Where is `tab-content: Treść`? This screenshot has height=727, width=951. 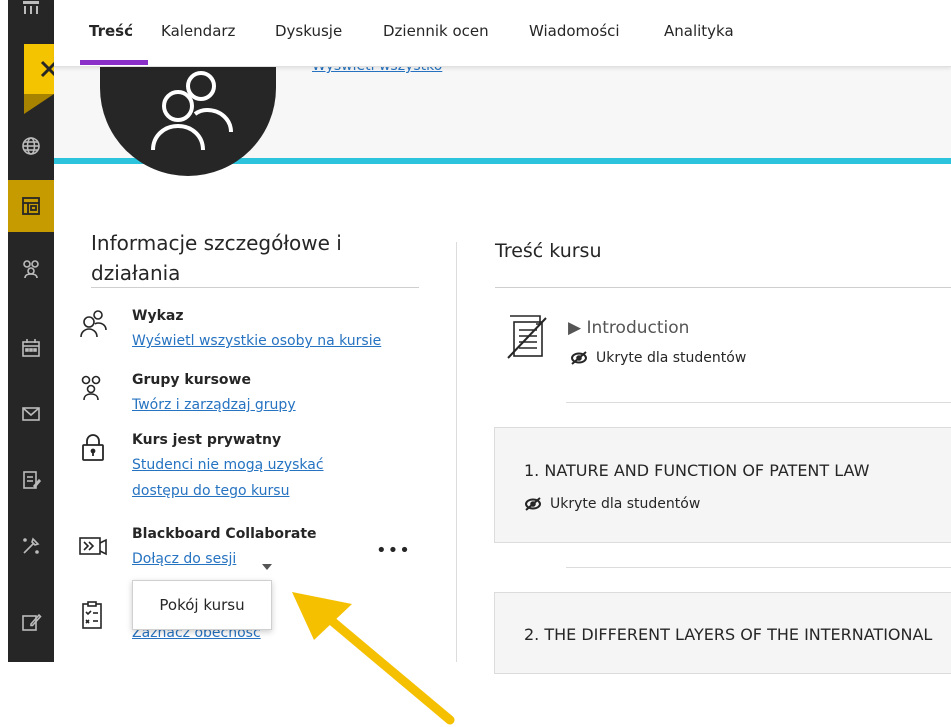 tab-content: Treść is located at coordinates (111, 31).